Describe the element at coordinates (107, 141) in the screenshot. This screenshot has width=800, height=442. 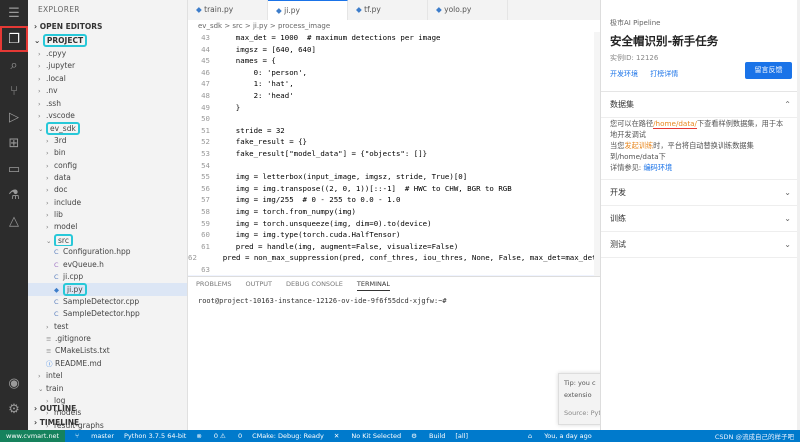
I see `tree-item: › 3rd` at that location.